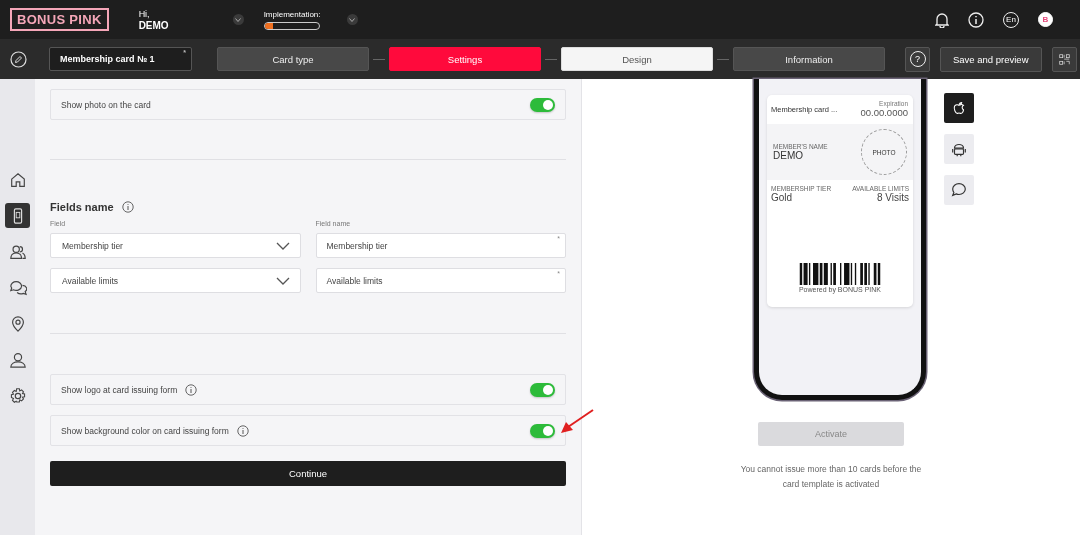  Describe the element at coordinates (1045, 19) in the screenshot. I see `avatar: B` at that location.